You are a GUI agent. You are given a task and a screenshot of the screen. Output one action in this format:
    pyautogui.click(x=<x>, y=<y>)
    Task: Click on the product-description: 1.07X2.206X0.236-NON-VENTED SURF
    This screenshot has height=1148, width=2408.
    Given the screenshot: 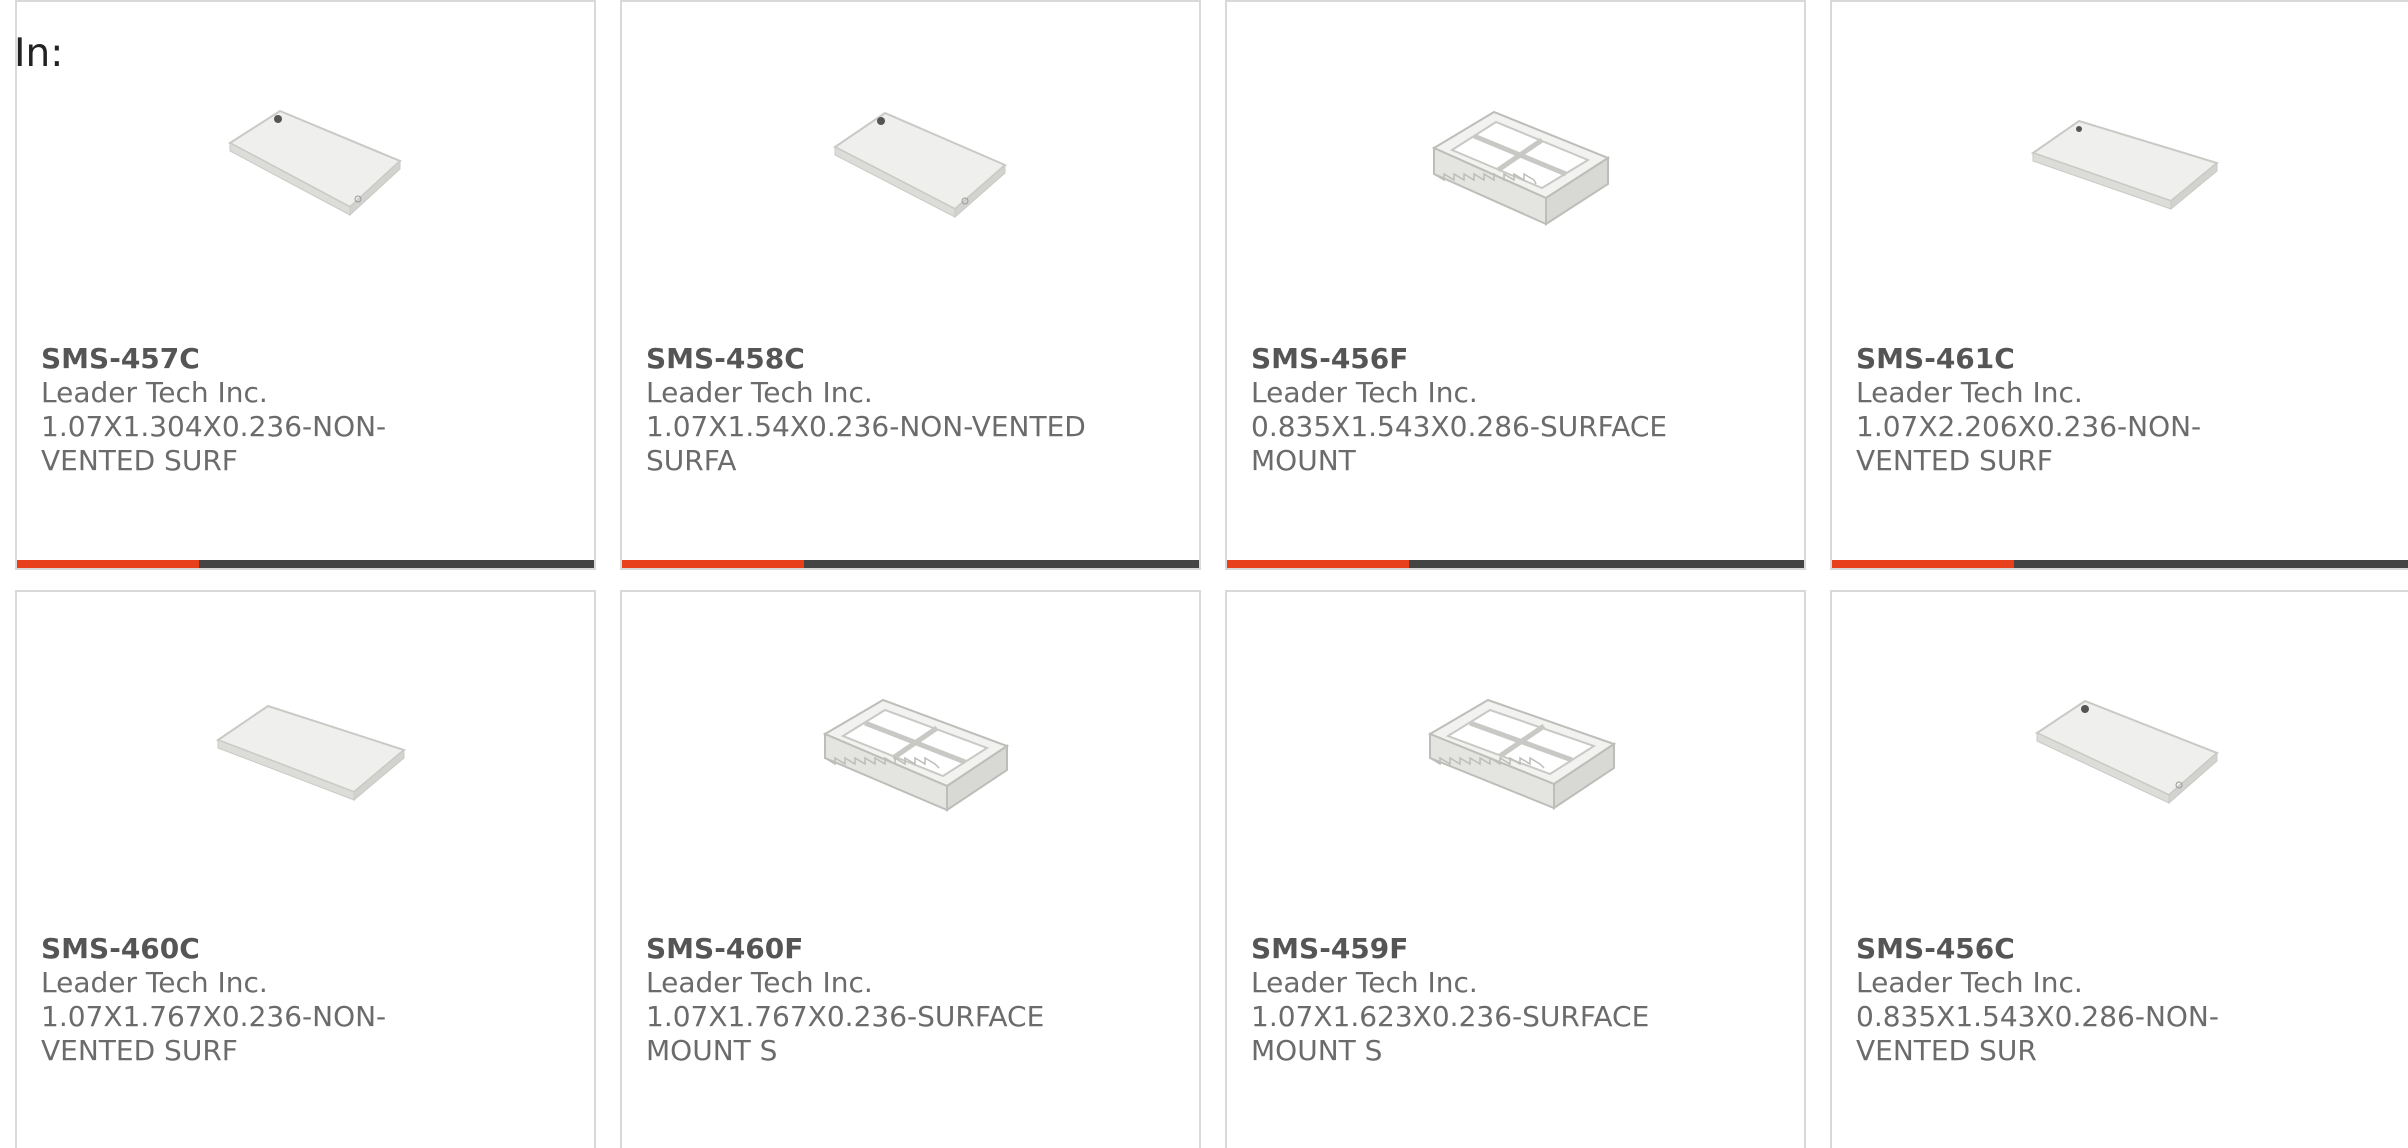 What is the action you would take?
    pyautogui.click(x=2029, y=443)
    